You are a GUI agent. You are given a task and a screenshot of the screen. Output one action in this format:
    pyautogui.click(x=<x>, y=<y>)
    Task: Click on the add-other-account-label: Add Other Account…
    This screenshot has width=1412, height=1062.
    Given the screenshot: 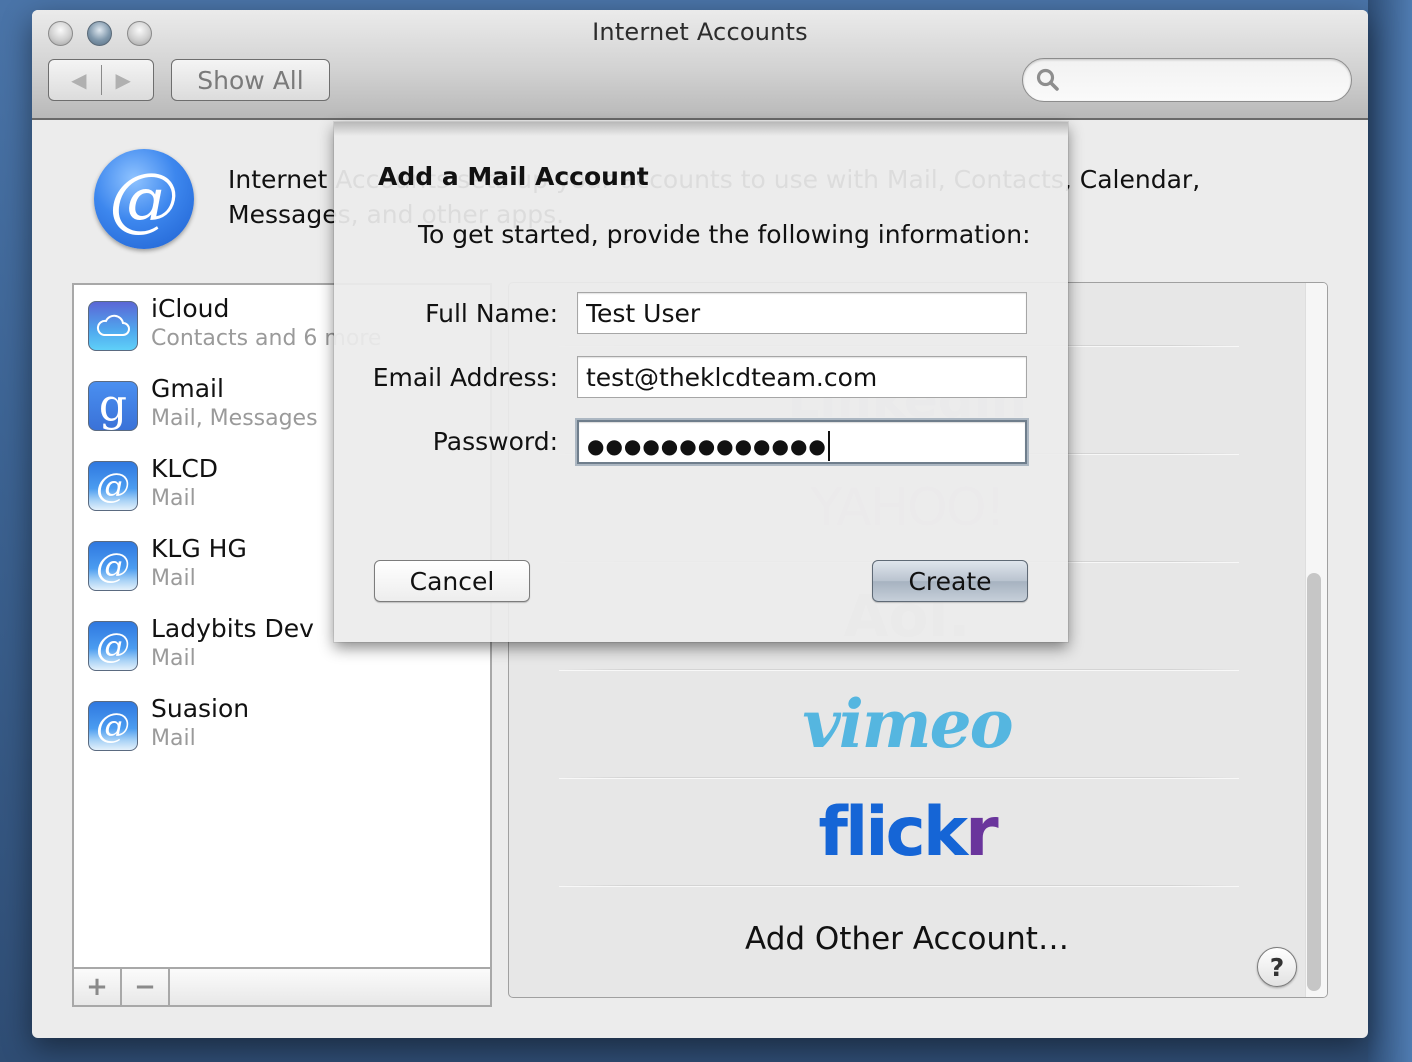 What is the action you would take?
    pyautogui.click(x=907, y=939)
    